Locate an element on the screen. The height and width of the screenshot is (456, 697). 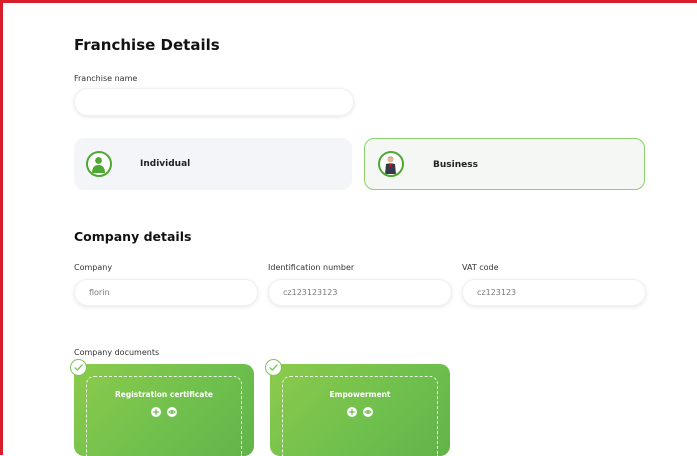
document-title: Empowerment is located at coordinates (360, 394).